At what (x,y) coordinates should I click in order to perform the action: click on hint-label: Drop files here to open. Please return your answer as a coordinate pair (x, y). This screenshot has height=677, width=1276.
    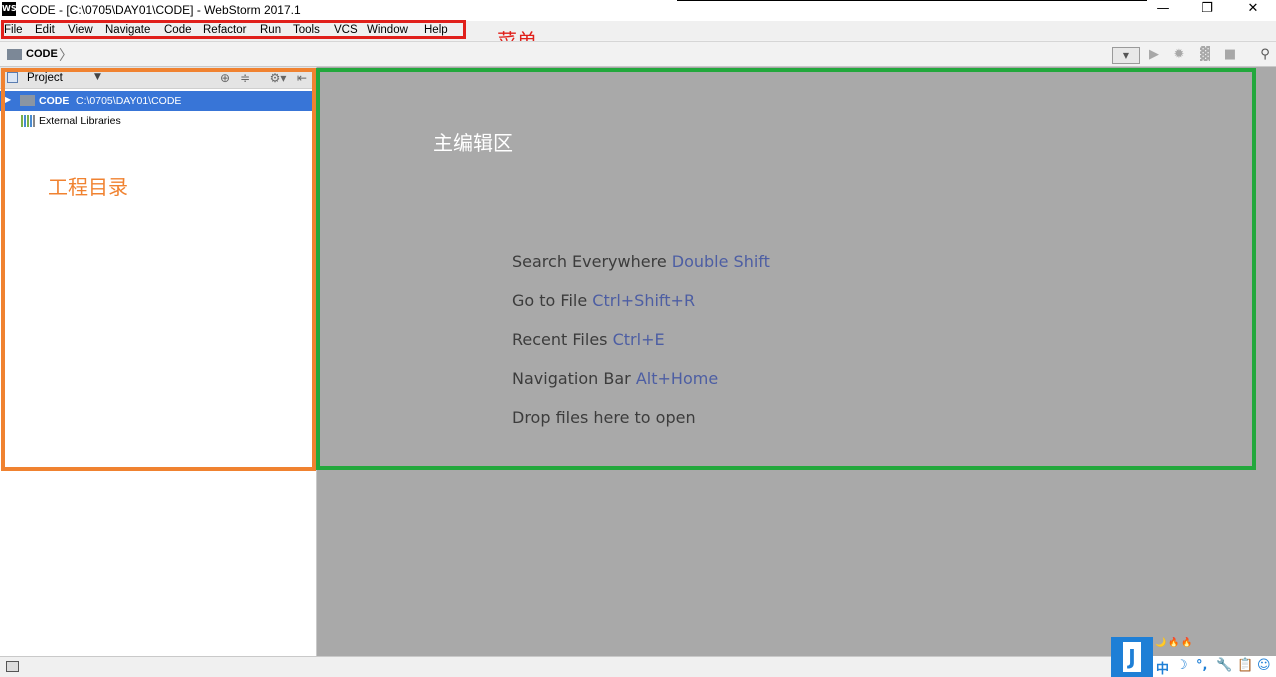
    Looking at the image, I should click on (604, 417).